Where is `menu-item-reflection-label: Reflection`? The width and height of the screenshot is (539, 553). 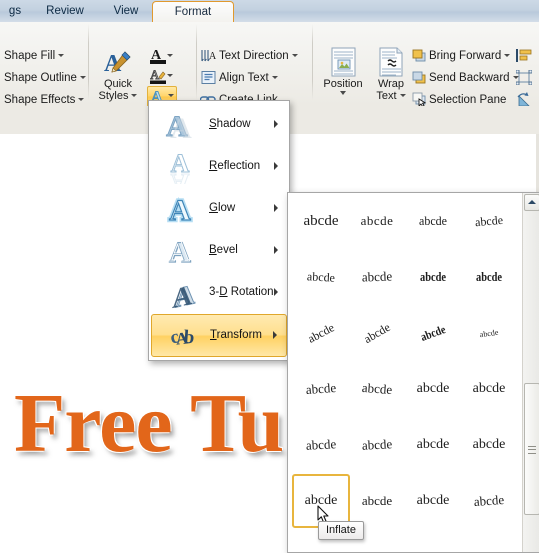
menu-item-reflection-label: Reflection is located at coordinates (235, 166).